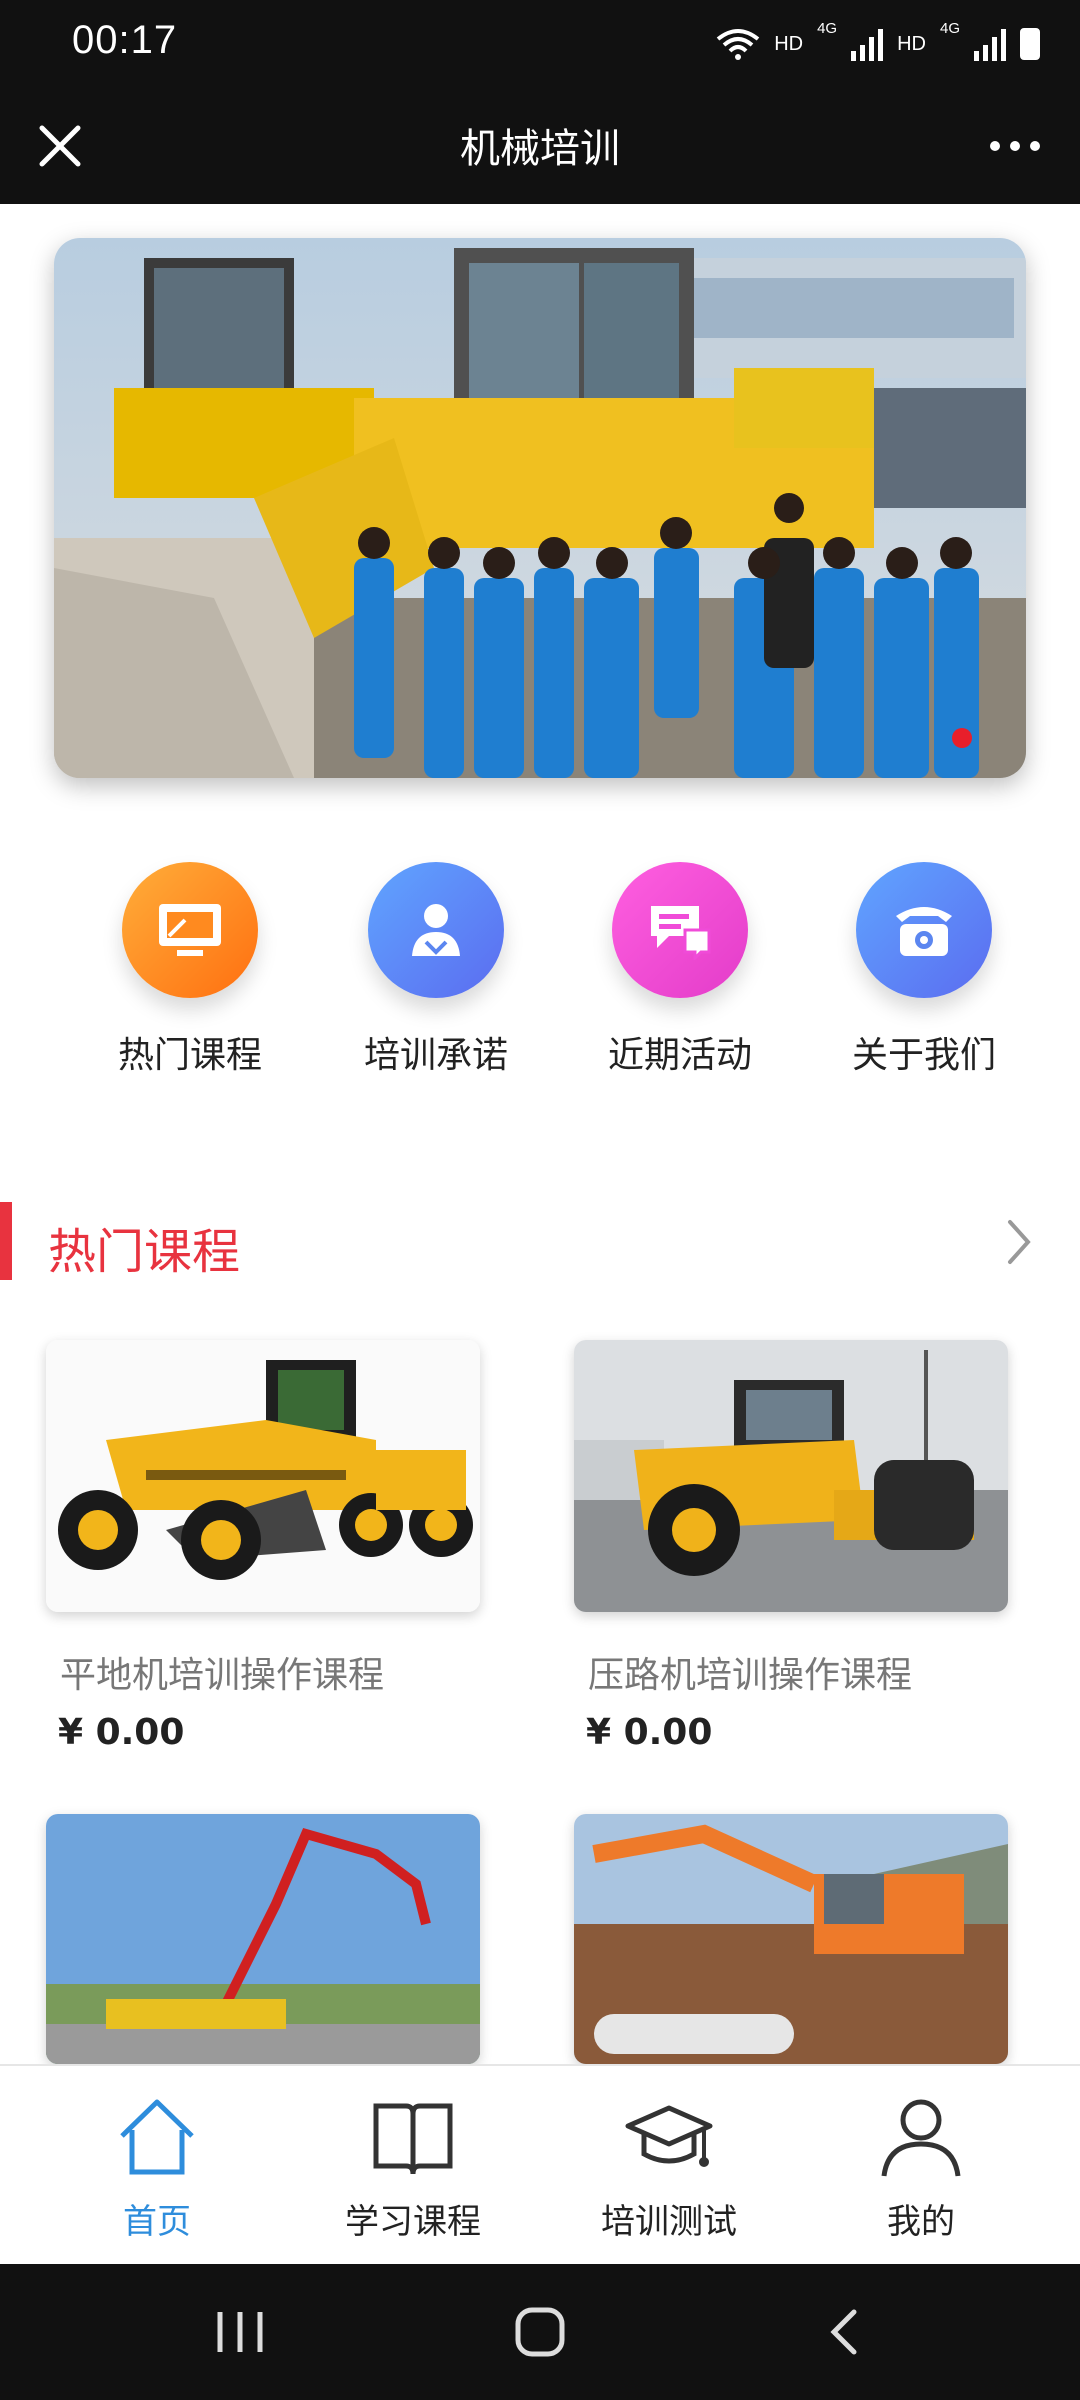 The width and height of the screenshot is (1080, 2400). I want to click on quick-item-label: 关于我们, so click(923, 1055).